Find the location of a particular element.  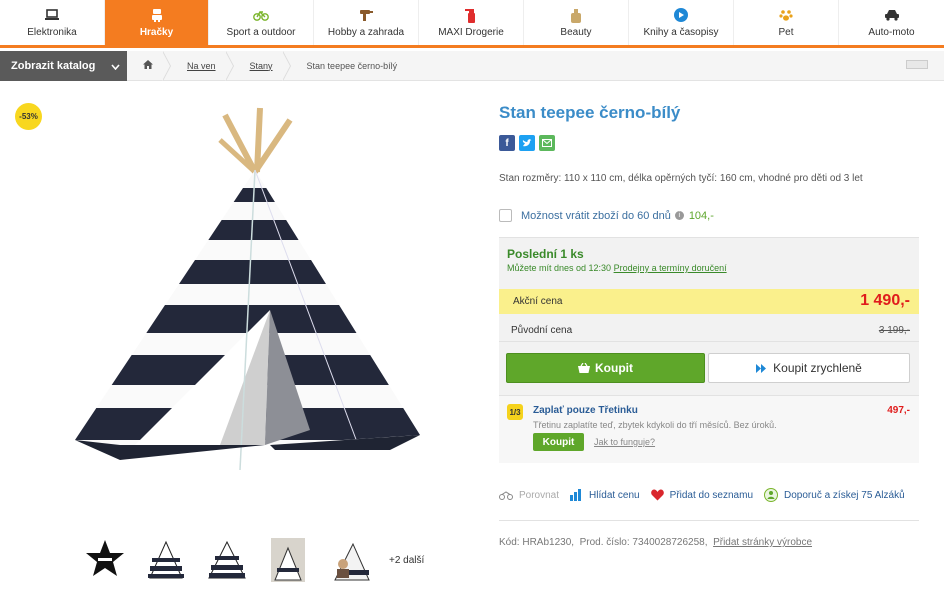

nav-label: Hračky is located at coordinates (156, 32).